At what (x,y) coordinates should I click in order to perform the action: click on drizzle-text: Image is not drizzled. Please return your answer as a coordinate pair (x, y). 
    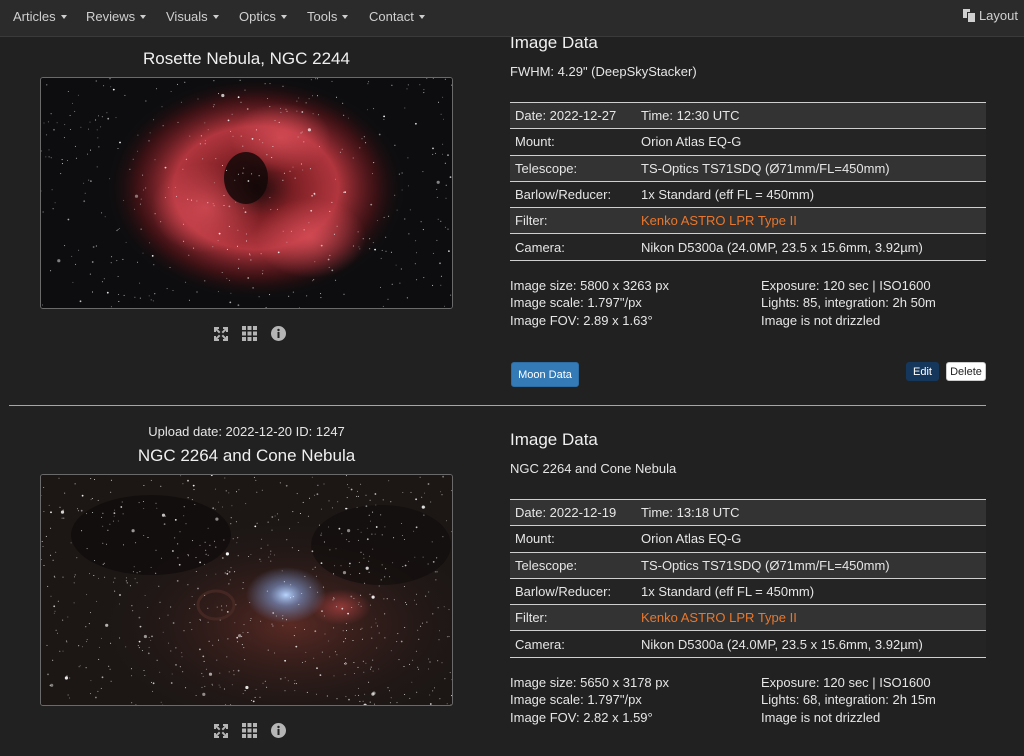
    Looking at the image, I should click on (821, 320).